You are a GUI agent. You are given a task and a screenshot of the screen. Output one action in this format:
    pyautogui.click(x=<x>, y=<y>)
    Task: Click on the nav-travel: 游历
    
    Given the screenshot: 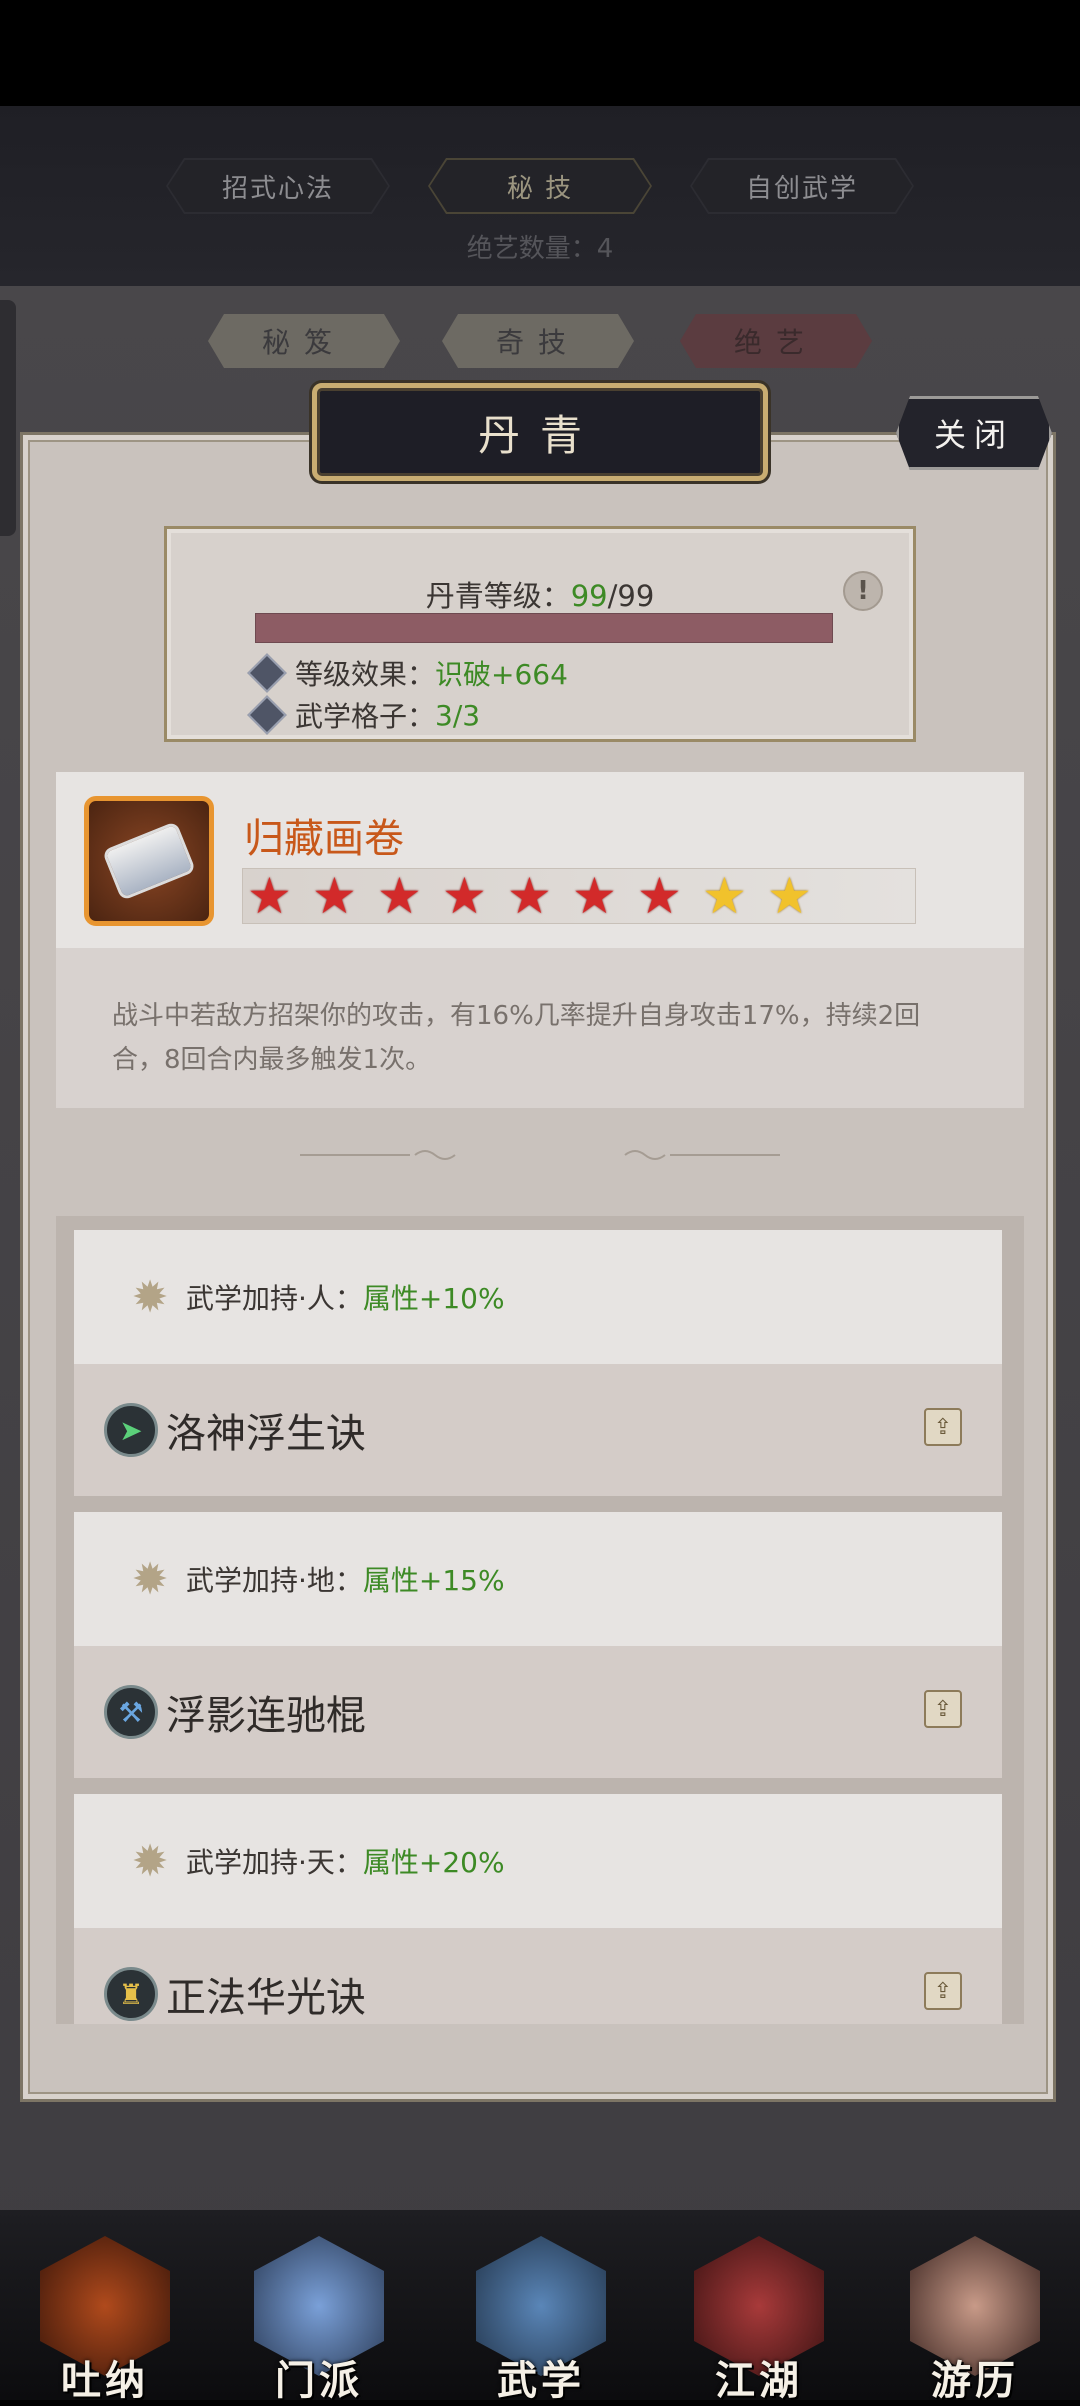 What is the action you would take?
    pyautogui.click(x=975, y=2312)
    